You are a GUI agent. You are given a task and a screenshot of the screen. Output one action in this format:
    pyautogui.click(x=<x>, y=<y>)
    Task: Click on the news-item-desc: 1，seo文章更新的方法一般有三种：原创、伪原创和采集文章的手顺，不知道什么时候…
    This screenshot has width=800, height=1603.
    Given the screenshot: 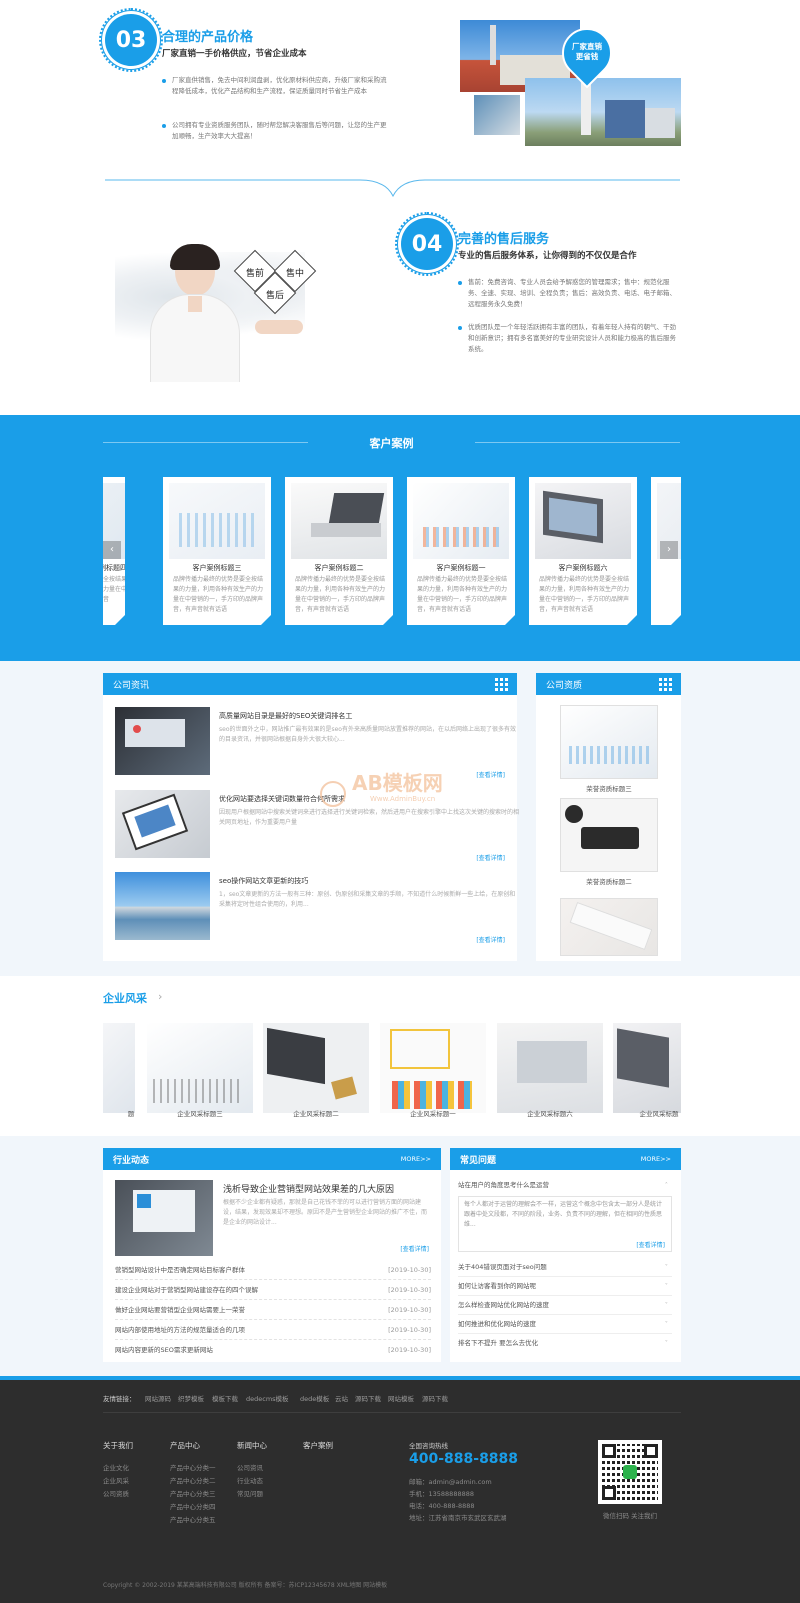 What is the action you would take?
    pyautogui.click(x=367, y=899)
    